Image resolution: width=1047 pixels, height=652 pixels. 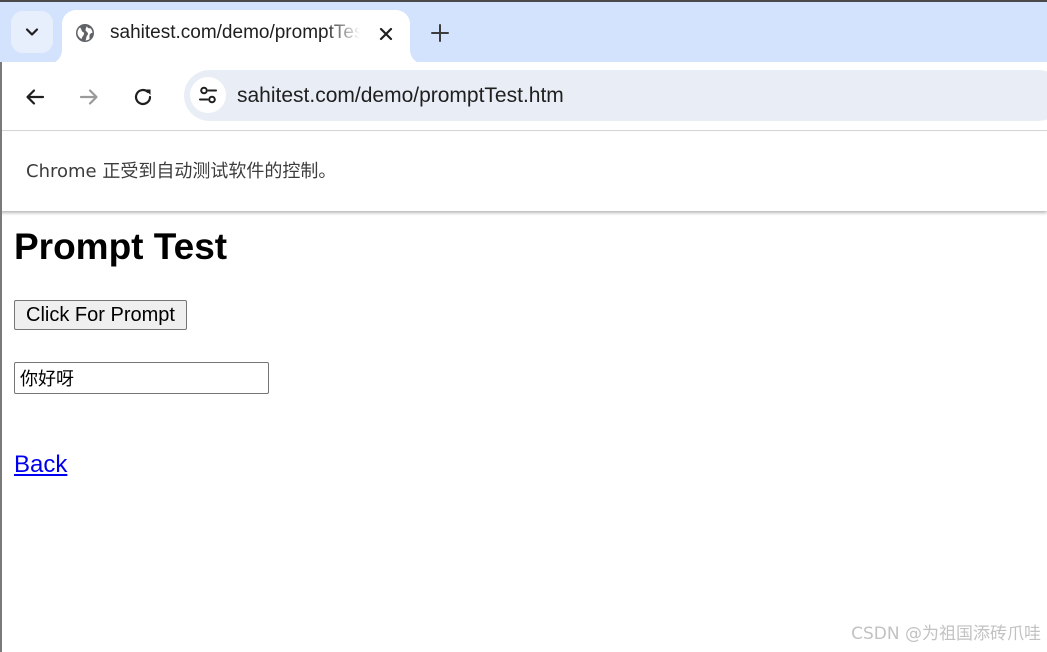 What do you see at coordinates (100, 315) in the screenshot?
I see `click-for-prompt-button: Click For Prompt` at bounding box center [100, 315].